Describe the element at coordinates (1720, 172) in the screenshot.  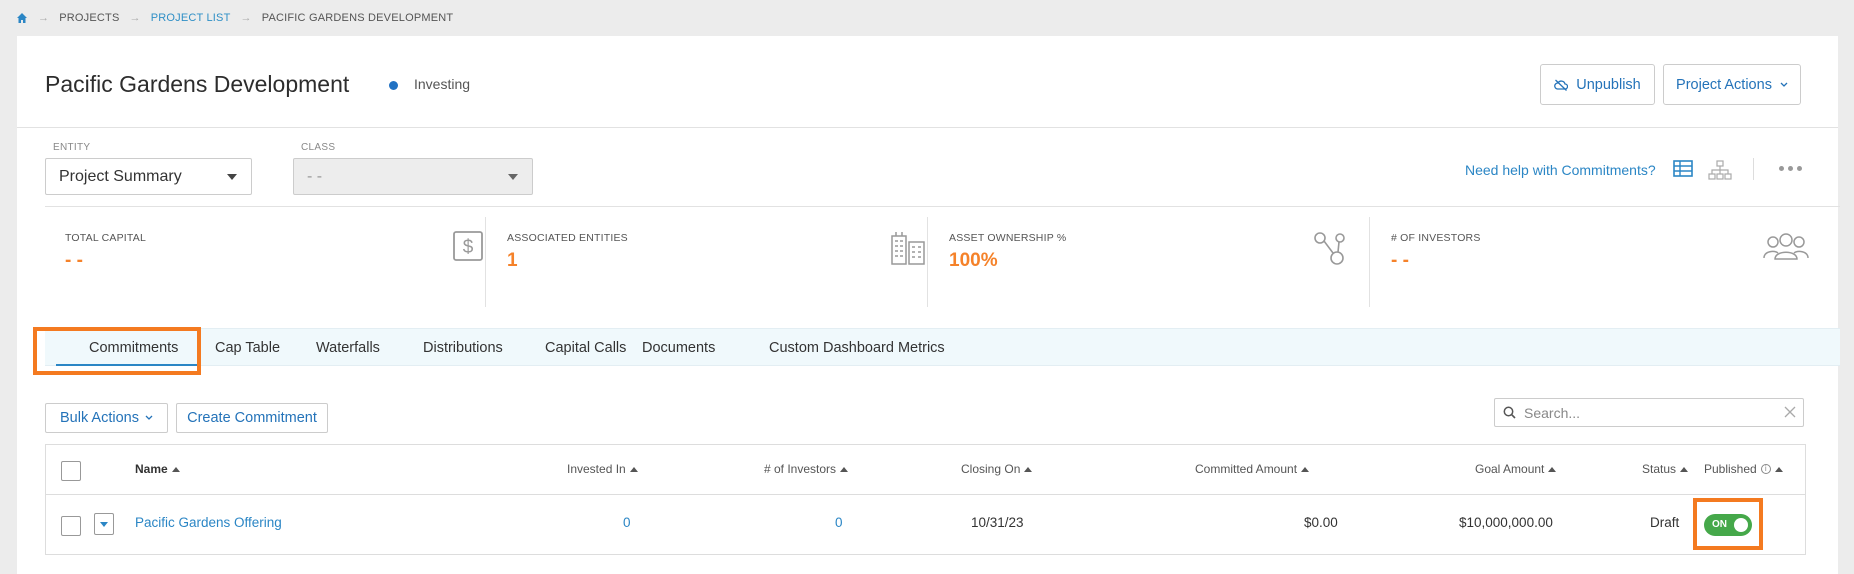
I see `org-chart-icon` at that location.